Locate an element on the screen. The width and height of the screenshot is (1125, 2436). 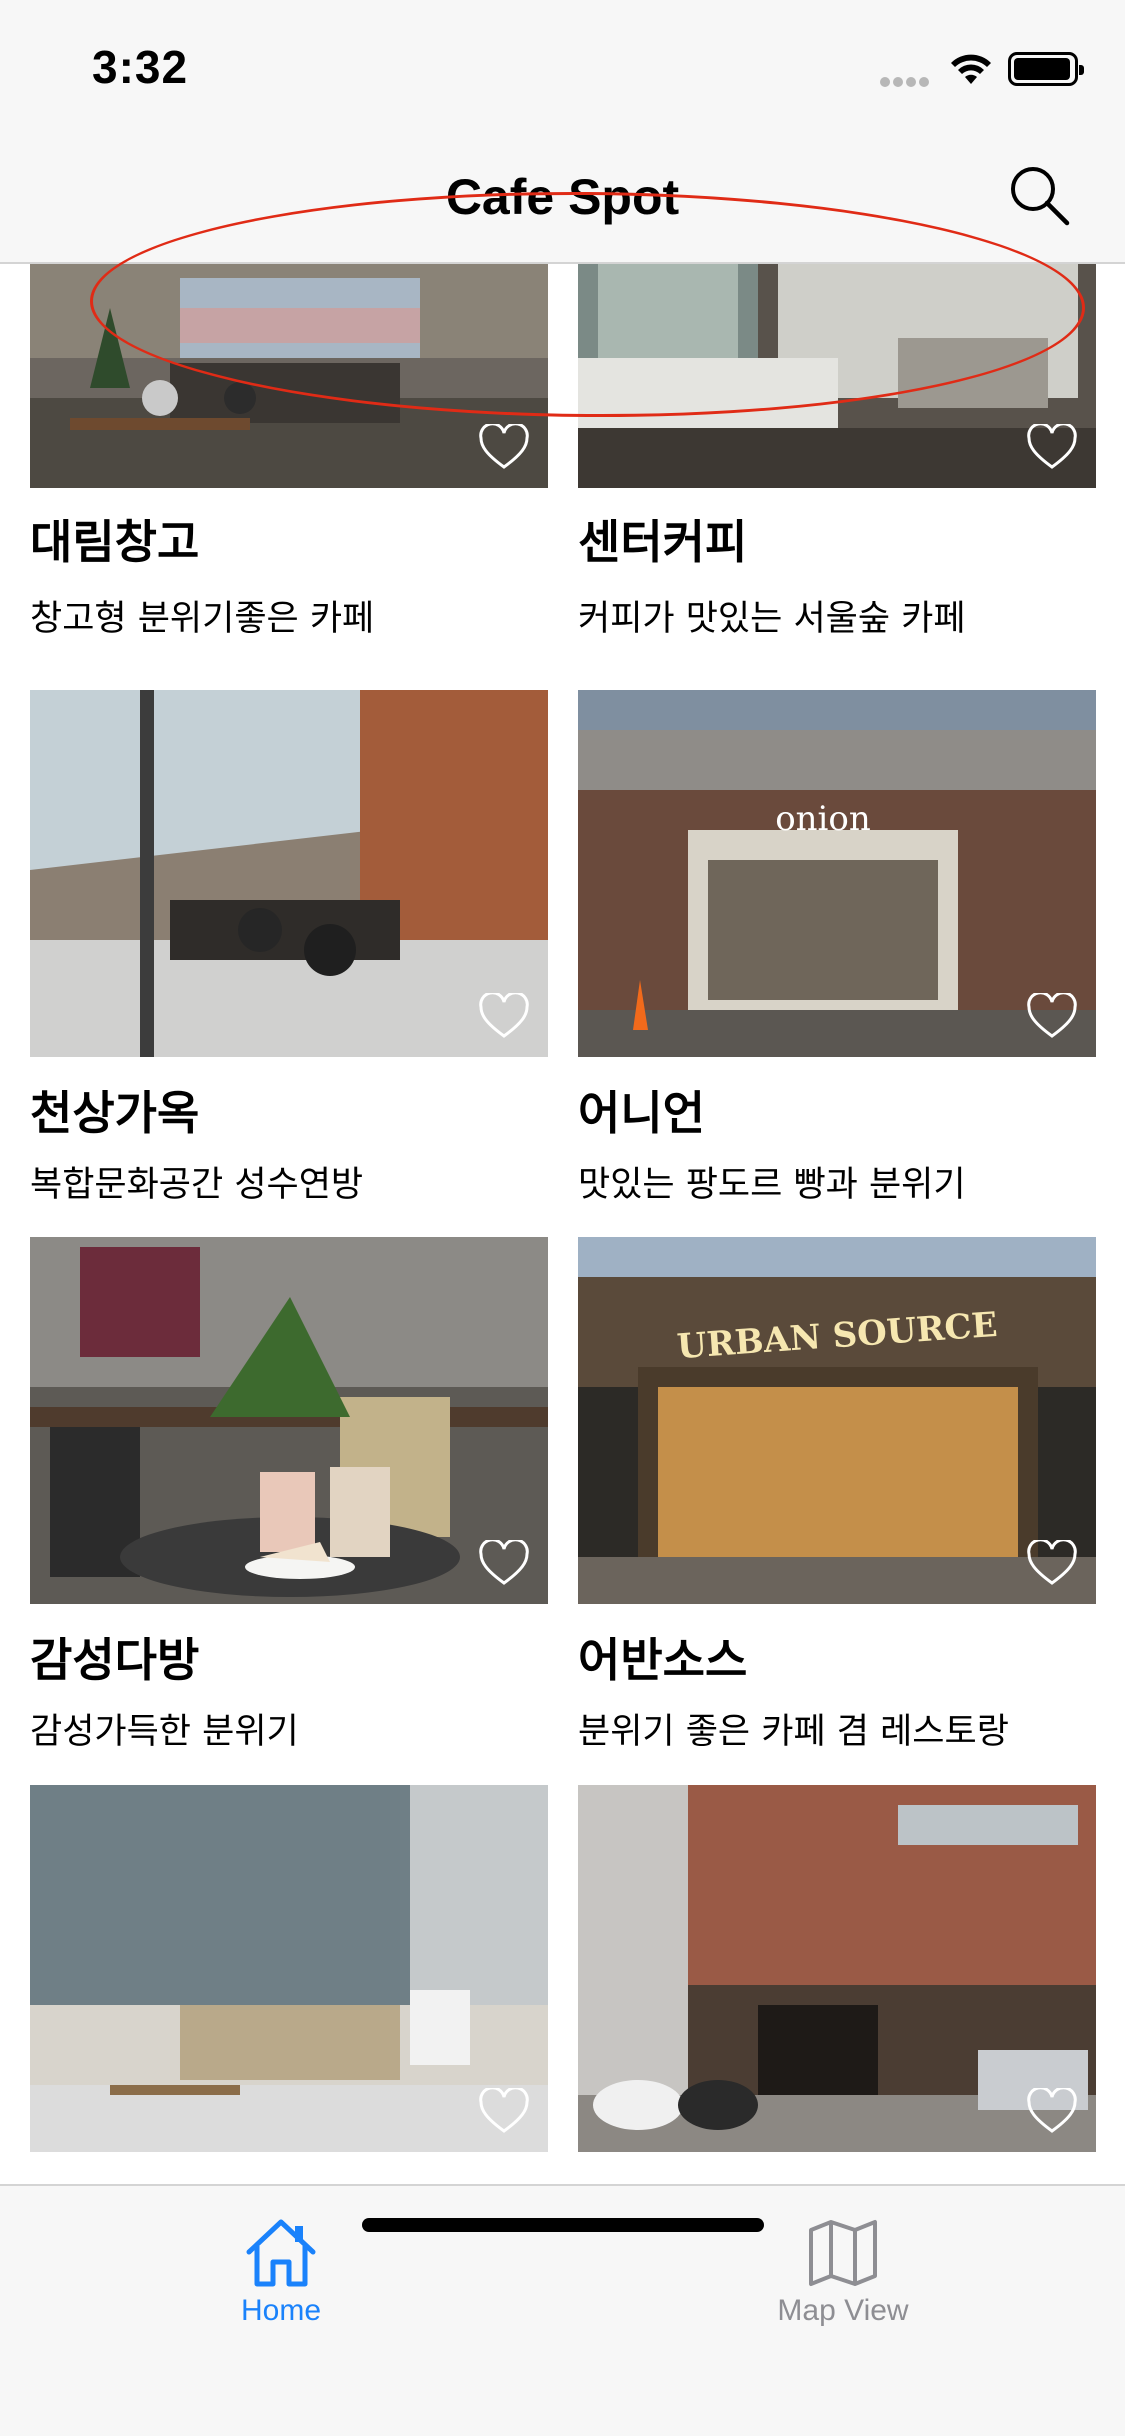
cafe-description: 분위기 좋은 카페 겸 레스토랑 is located at coordinates (793, 1732).